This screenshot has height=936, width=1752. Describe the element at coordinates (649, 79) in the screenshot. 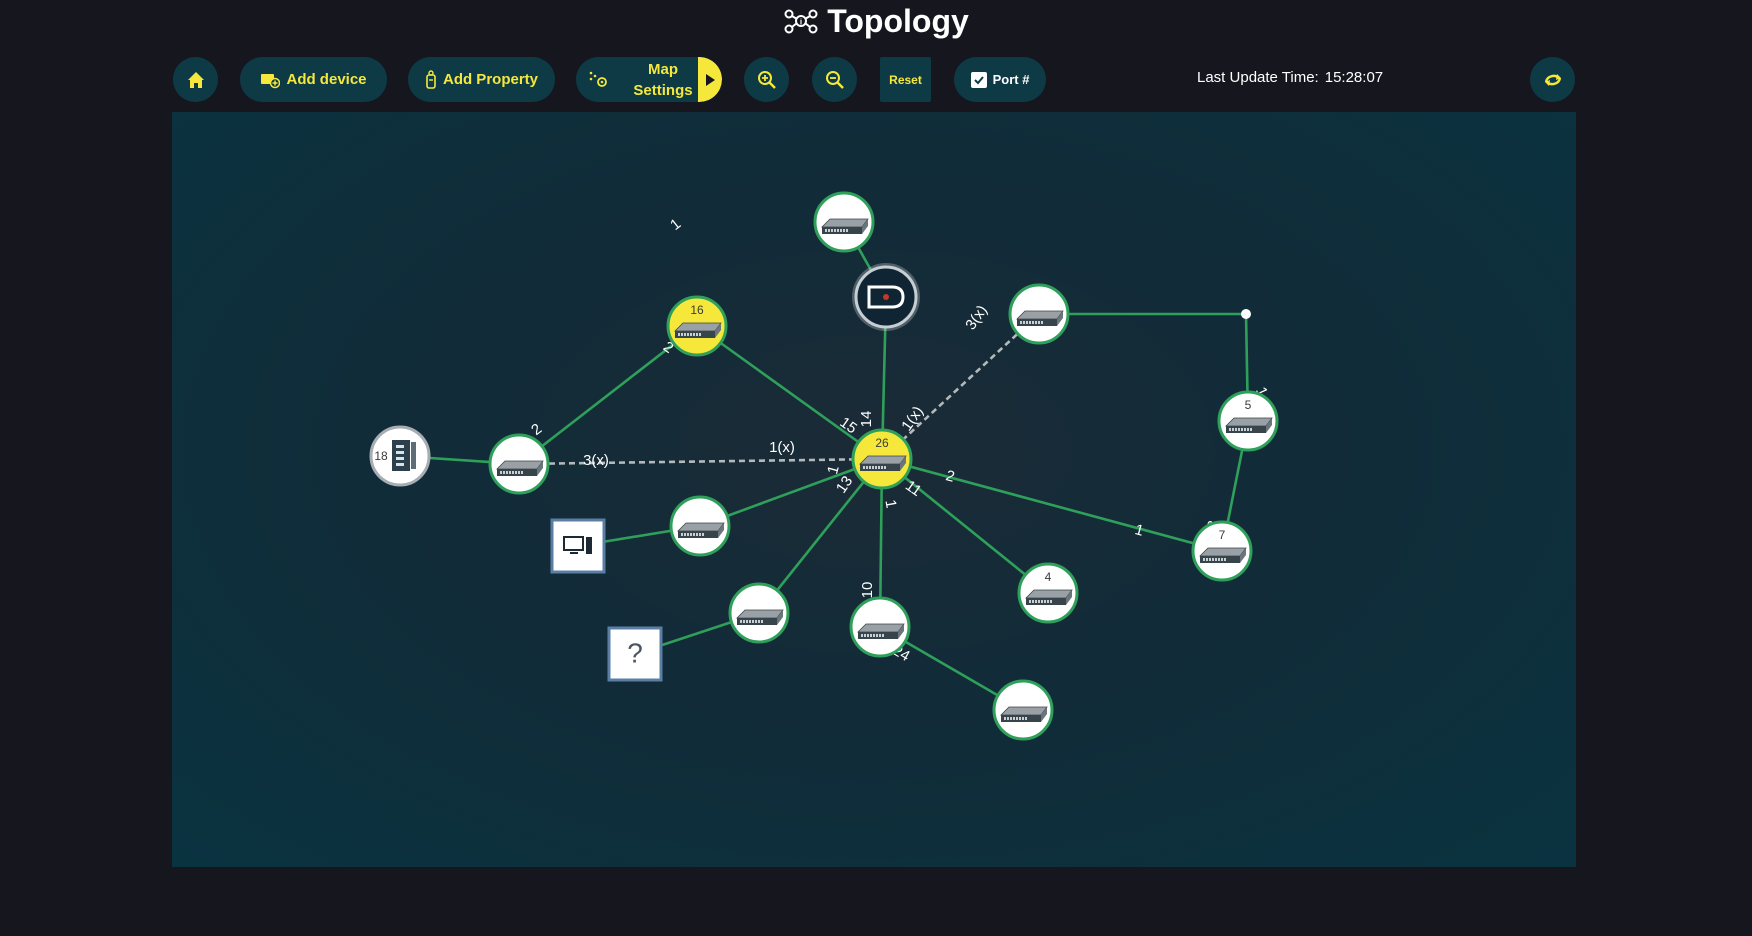

I see `map-settings-button: Map Settings` at that location.